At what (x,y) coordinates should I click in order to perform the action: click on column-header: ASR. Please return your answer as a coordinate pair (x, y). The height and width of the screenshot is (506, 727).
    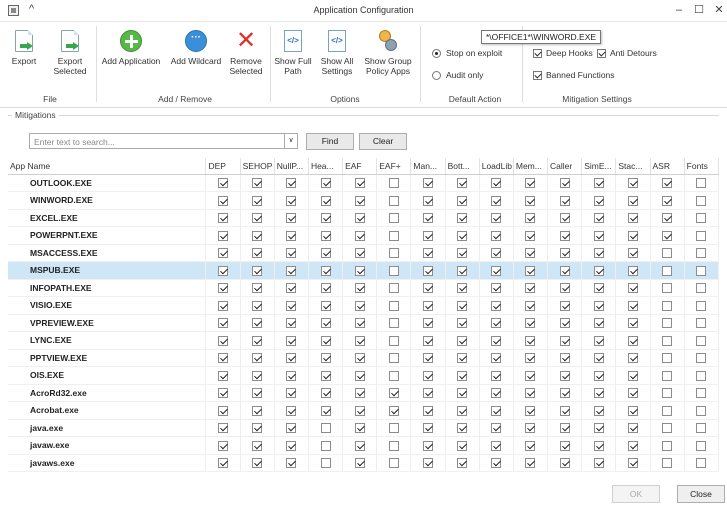
    Looking at the image, I should click on (667, 166).